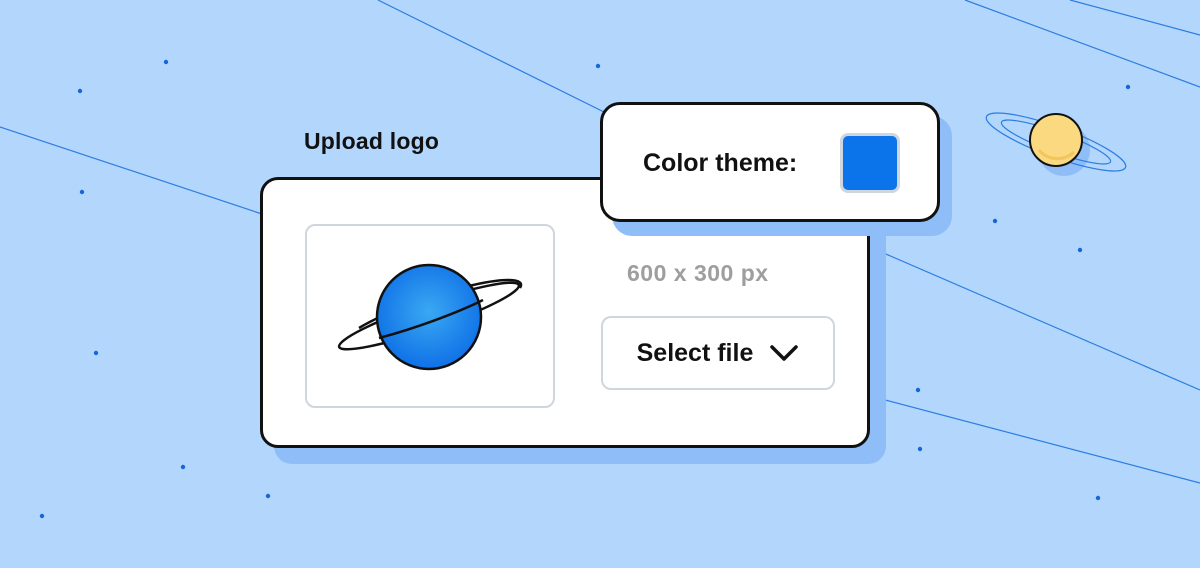 This screenshot has width=1200, height=568. I want to click on planet-icon, so click(430, 317).